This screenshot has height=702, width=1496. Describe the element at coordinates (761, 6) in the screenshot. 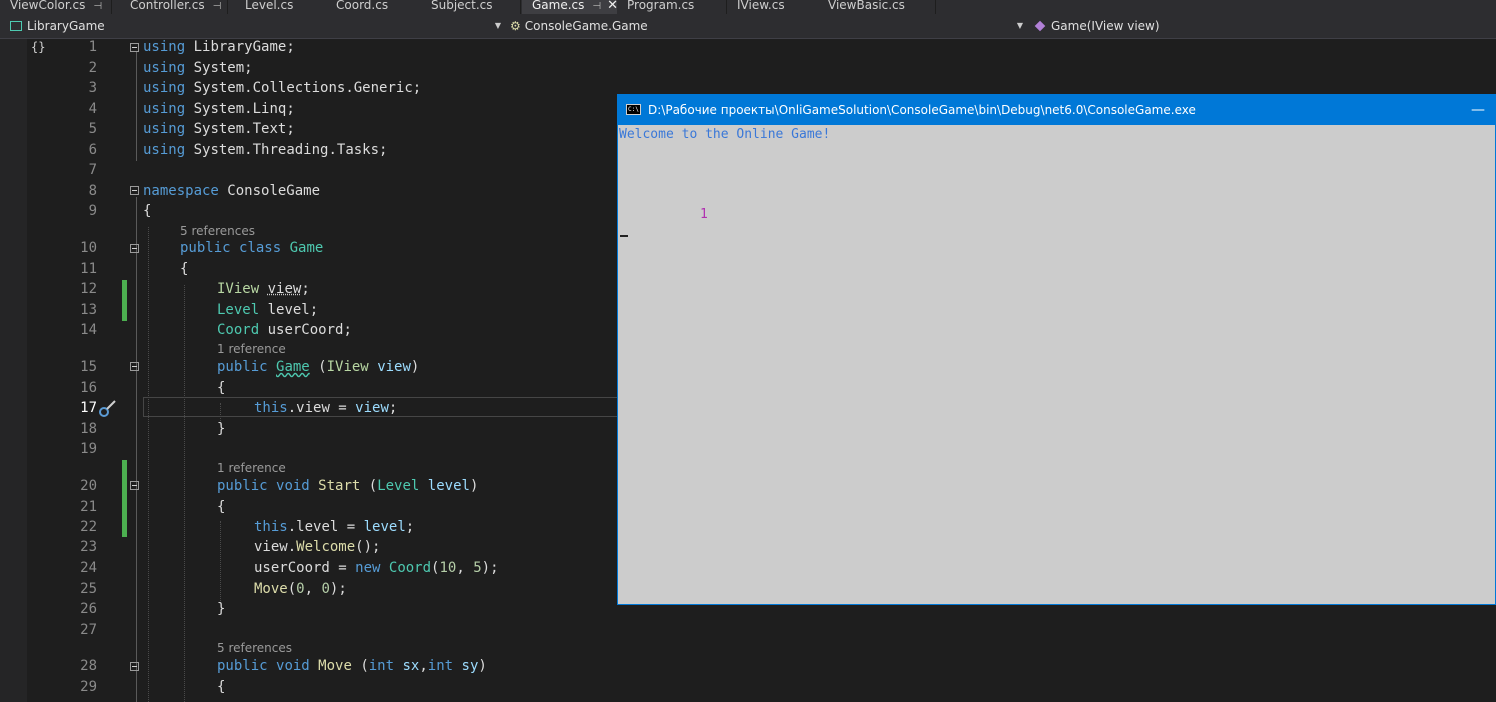

I see `tab-label: IView.cs` at that location.